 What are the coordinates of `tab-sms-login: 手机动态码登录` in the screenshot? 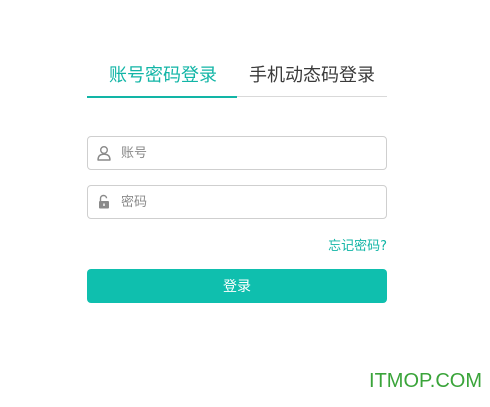 It's located at (312, 76).